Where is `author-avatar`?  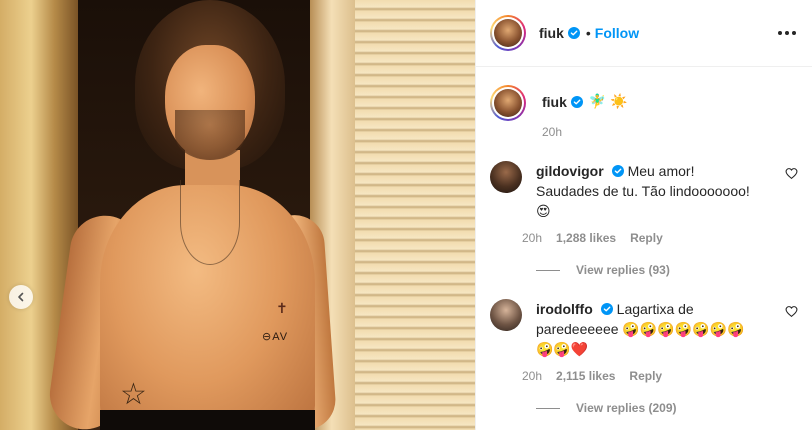
author-avatar is located at coordinates (508, 33).